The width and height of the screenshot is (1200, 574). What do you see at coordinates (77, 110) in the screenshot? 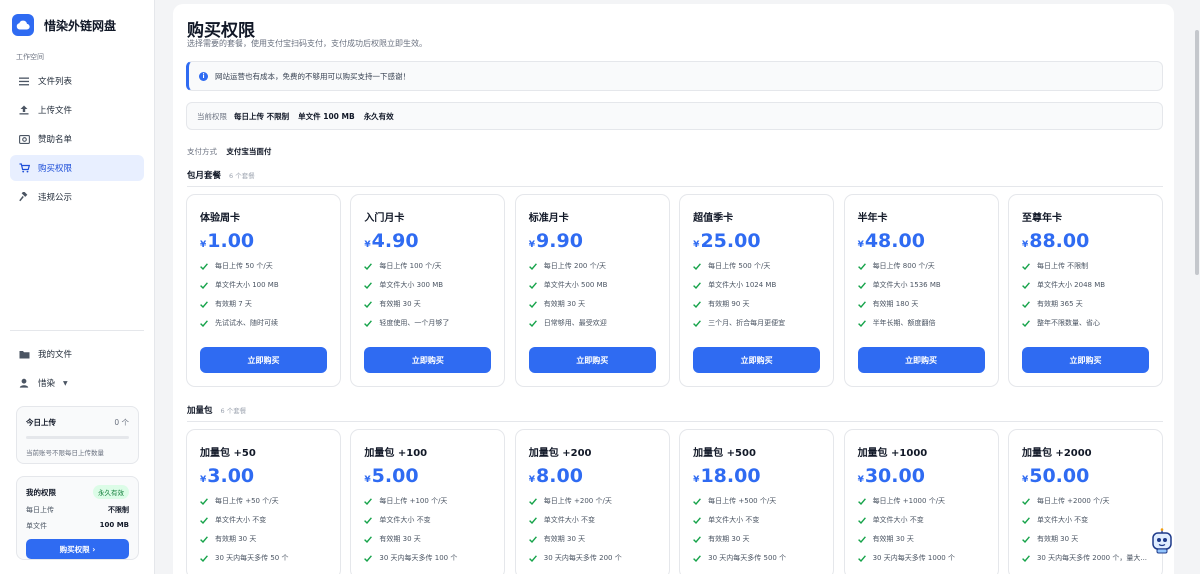
I see `sidebar-item-upload: 上传文件` at bounding box center [77, 110].